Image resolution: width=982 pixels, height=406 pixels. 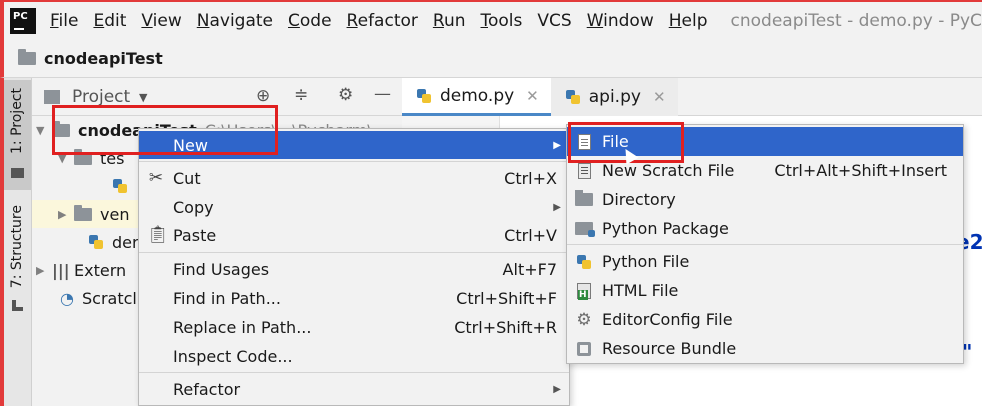 What do you see at coordinates (17, 305) in the screenshot?
I see `structure-icon` at bounding box center [17, 305].